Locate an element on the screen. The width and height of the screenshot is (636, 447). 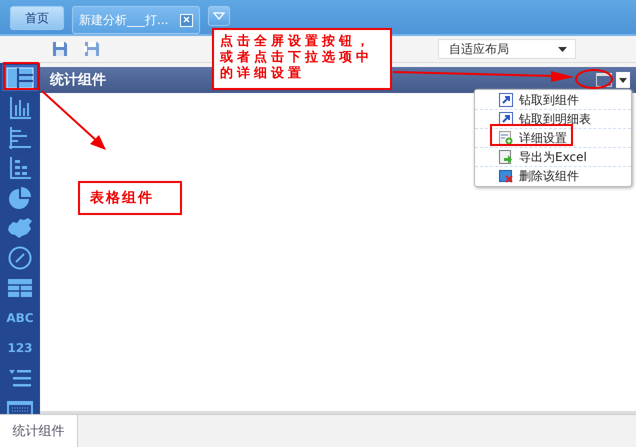
tab-menu-button is located at coordinates (219, 16).